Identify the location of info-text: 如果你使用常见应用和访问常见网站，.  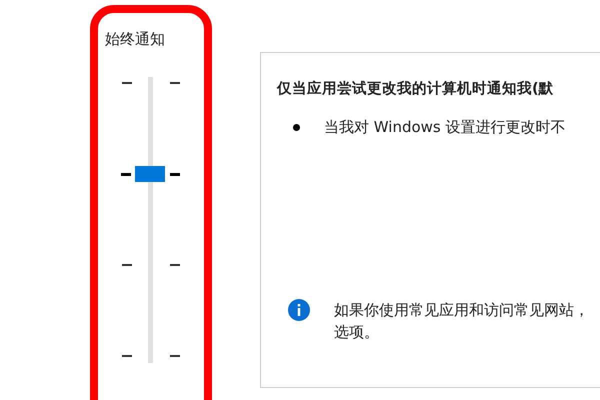
(461, 310).